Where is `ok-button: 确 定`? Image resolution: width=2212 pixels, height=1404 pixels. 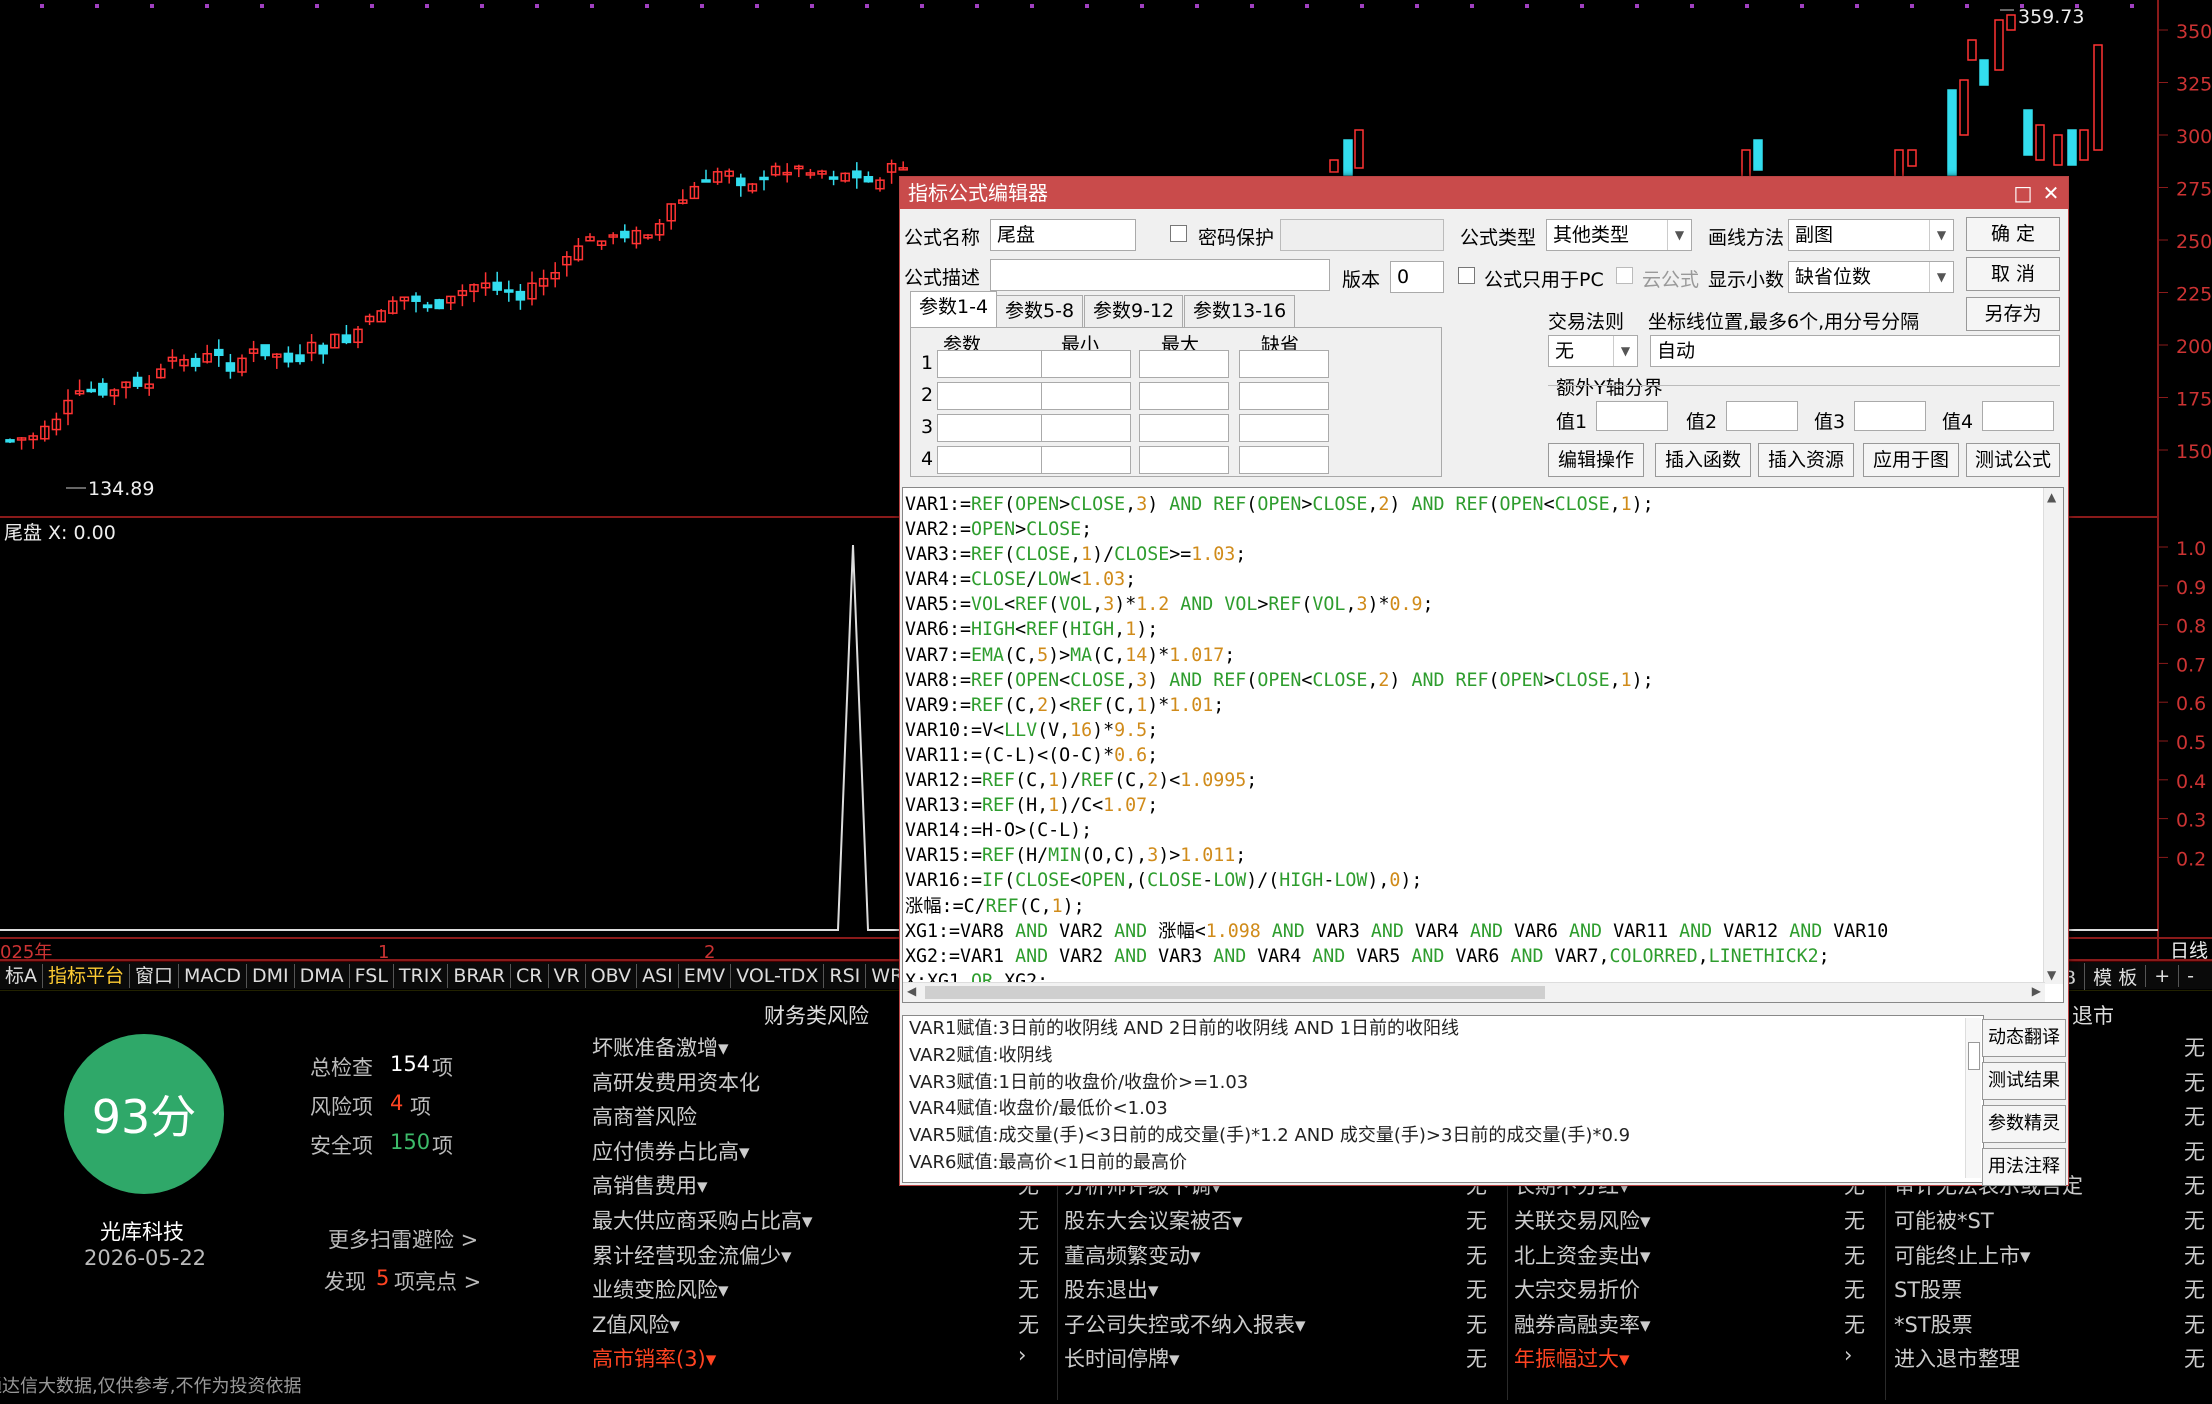
ok-button: 确 定 is located at coordinates (2013, 234).